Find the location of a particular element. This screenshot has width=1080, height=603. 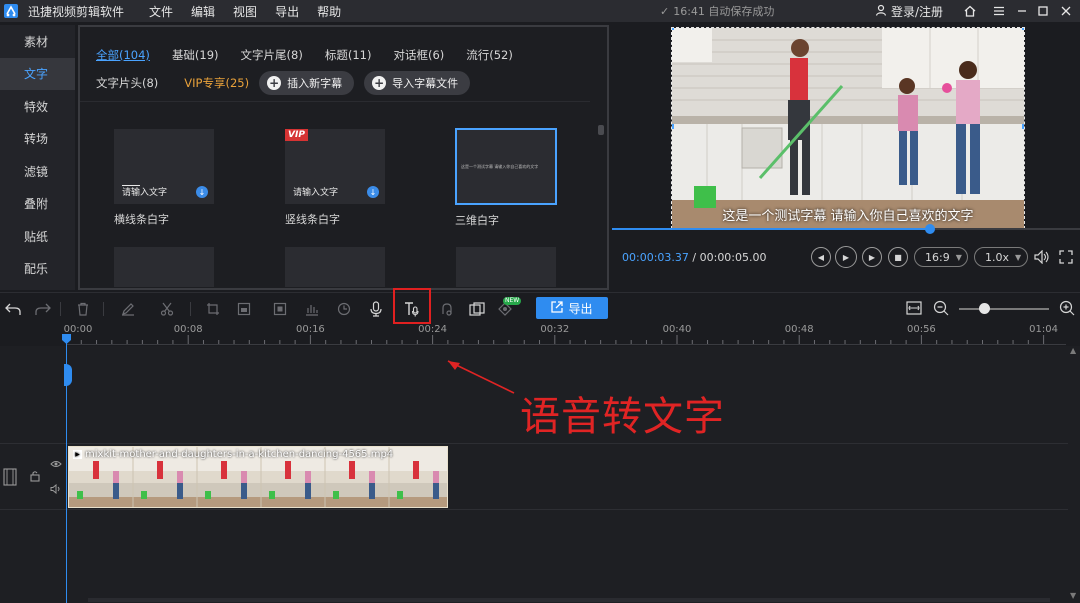

menu-file: 文件 is located at coordinates (161, 11).